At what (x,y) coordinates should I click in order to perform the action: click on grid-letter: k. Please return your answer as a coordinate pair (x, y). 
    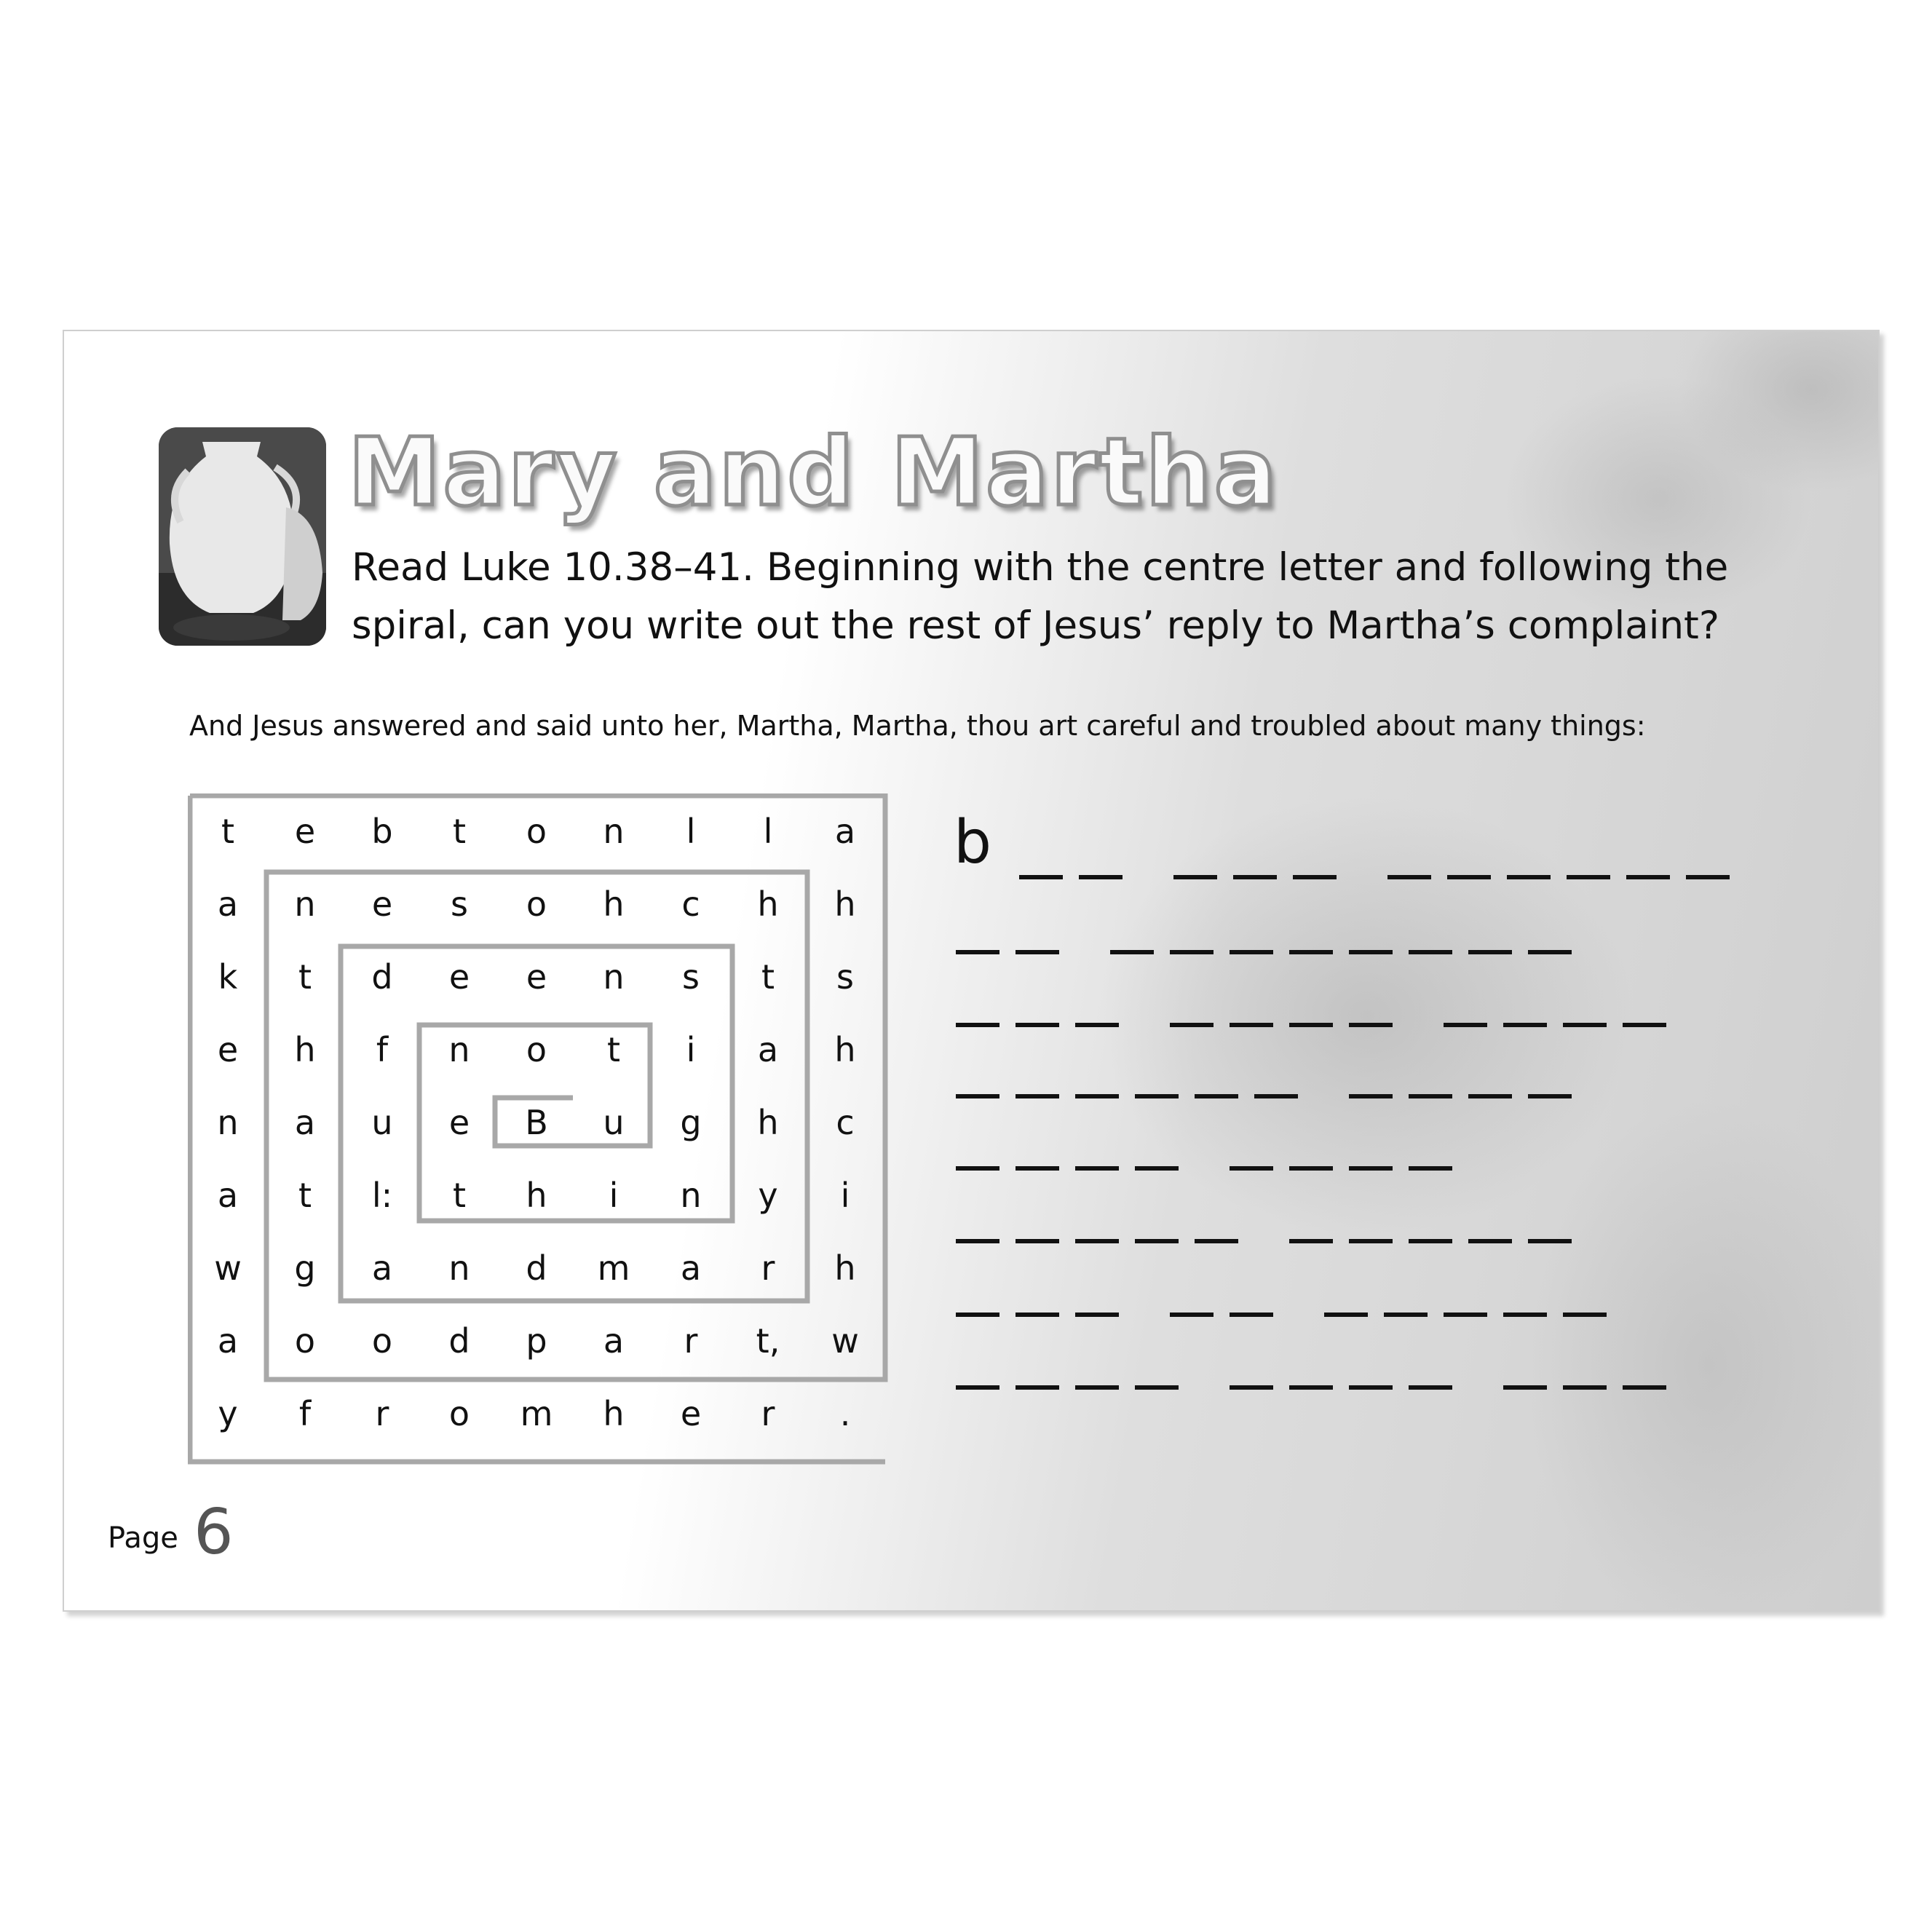
    Looking at the image, I should click on (228, 977).